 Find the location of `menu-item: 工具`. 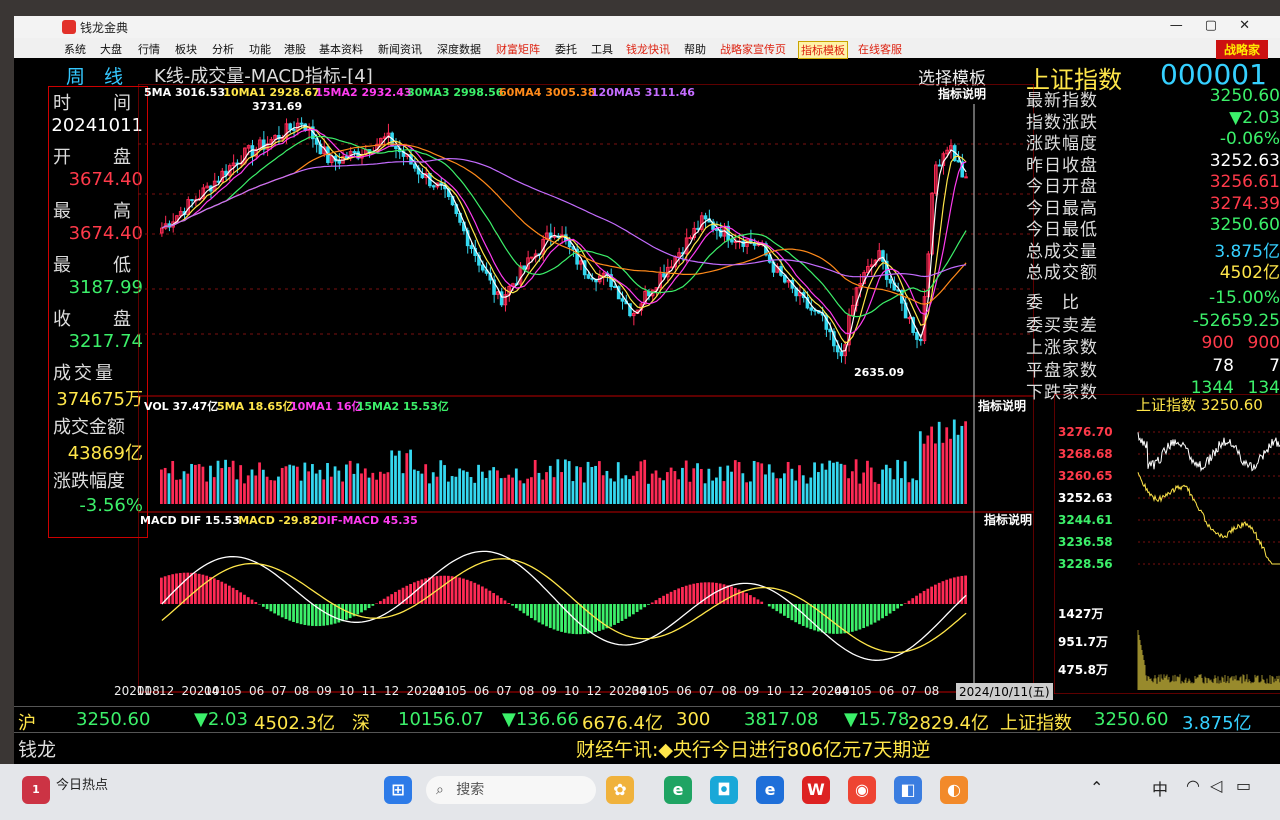

menu-item: 工具 is located at coordinates (602, 49).